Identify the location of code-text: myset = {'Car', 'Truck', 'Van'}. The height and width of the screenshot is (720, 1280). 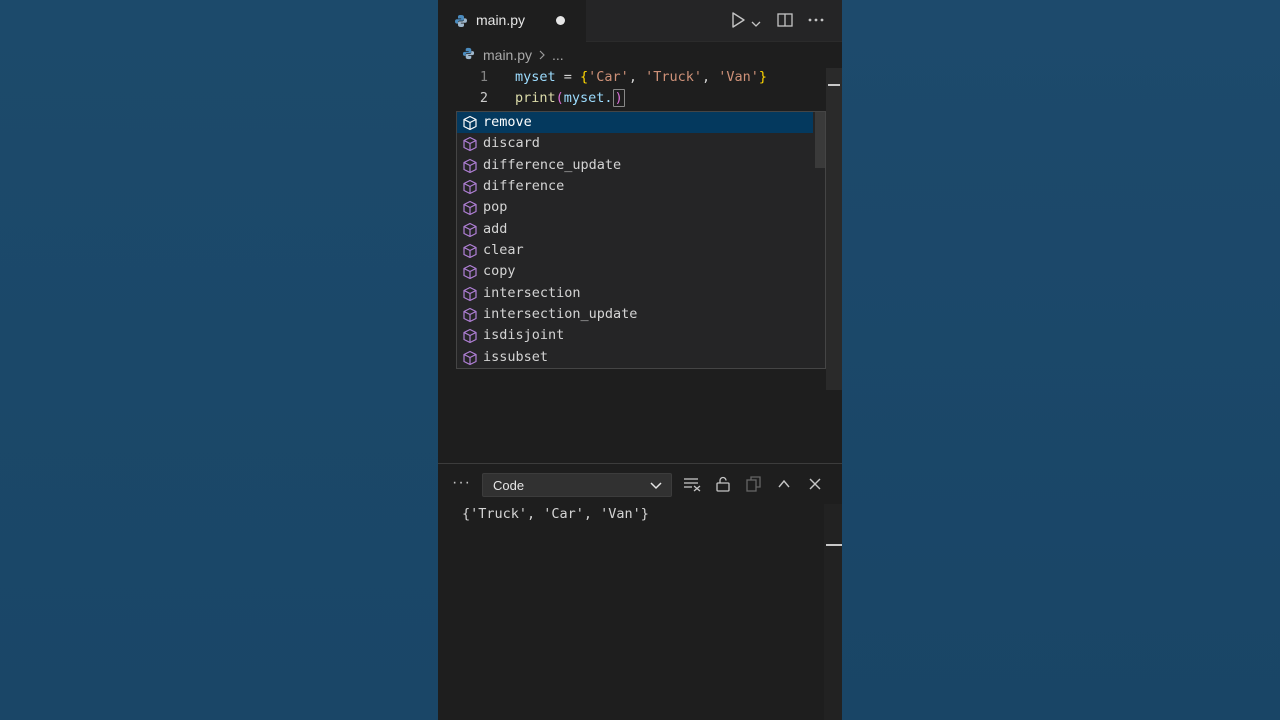
(641, 77).